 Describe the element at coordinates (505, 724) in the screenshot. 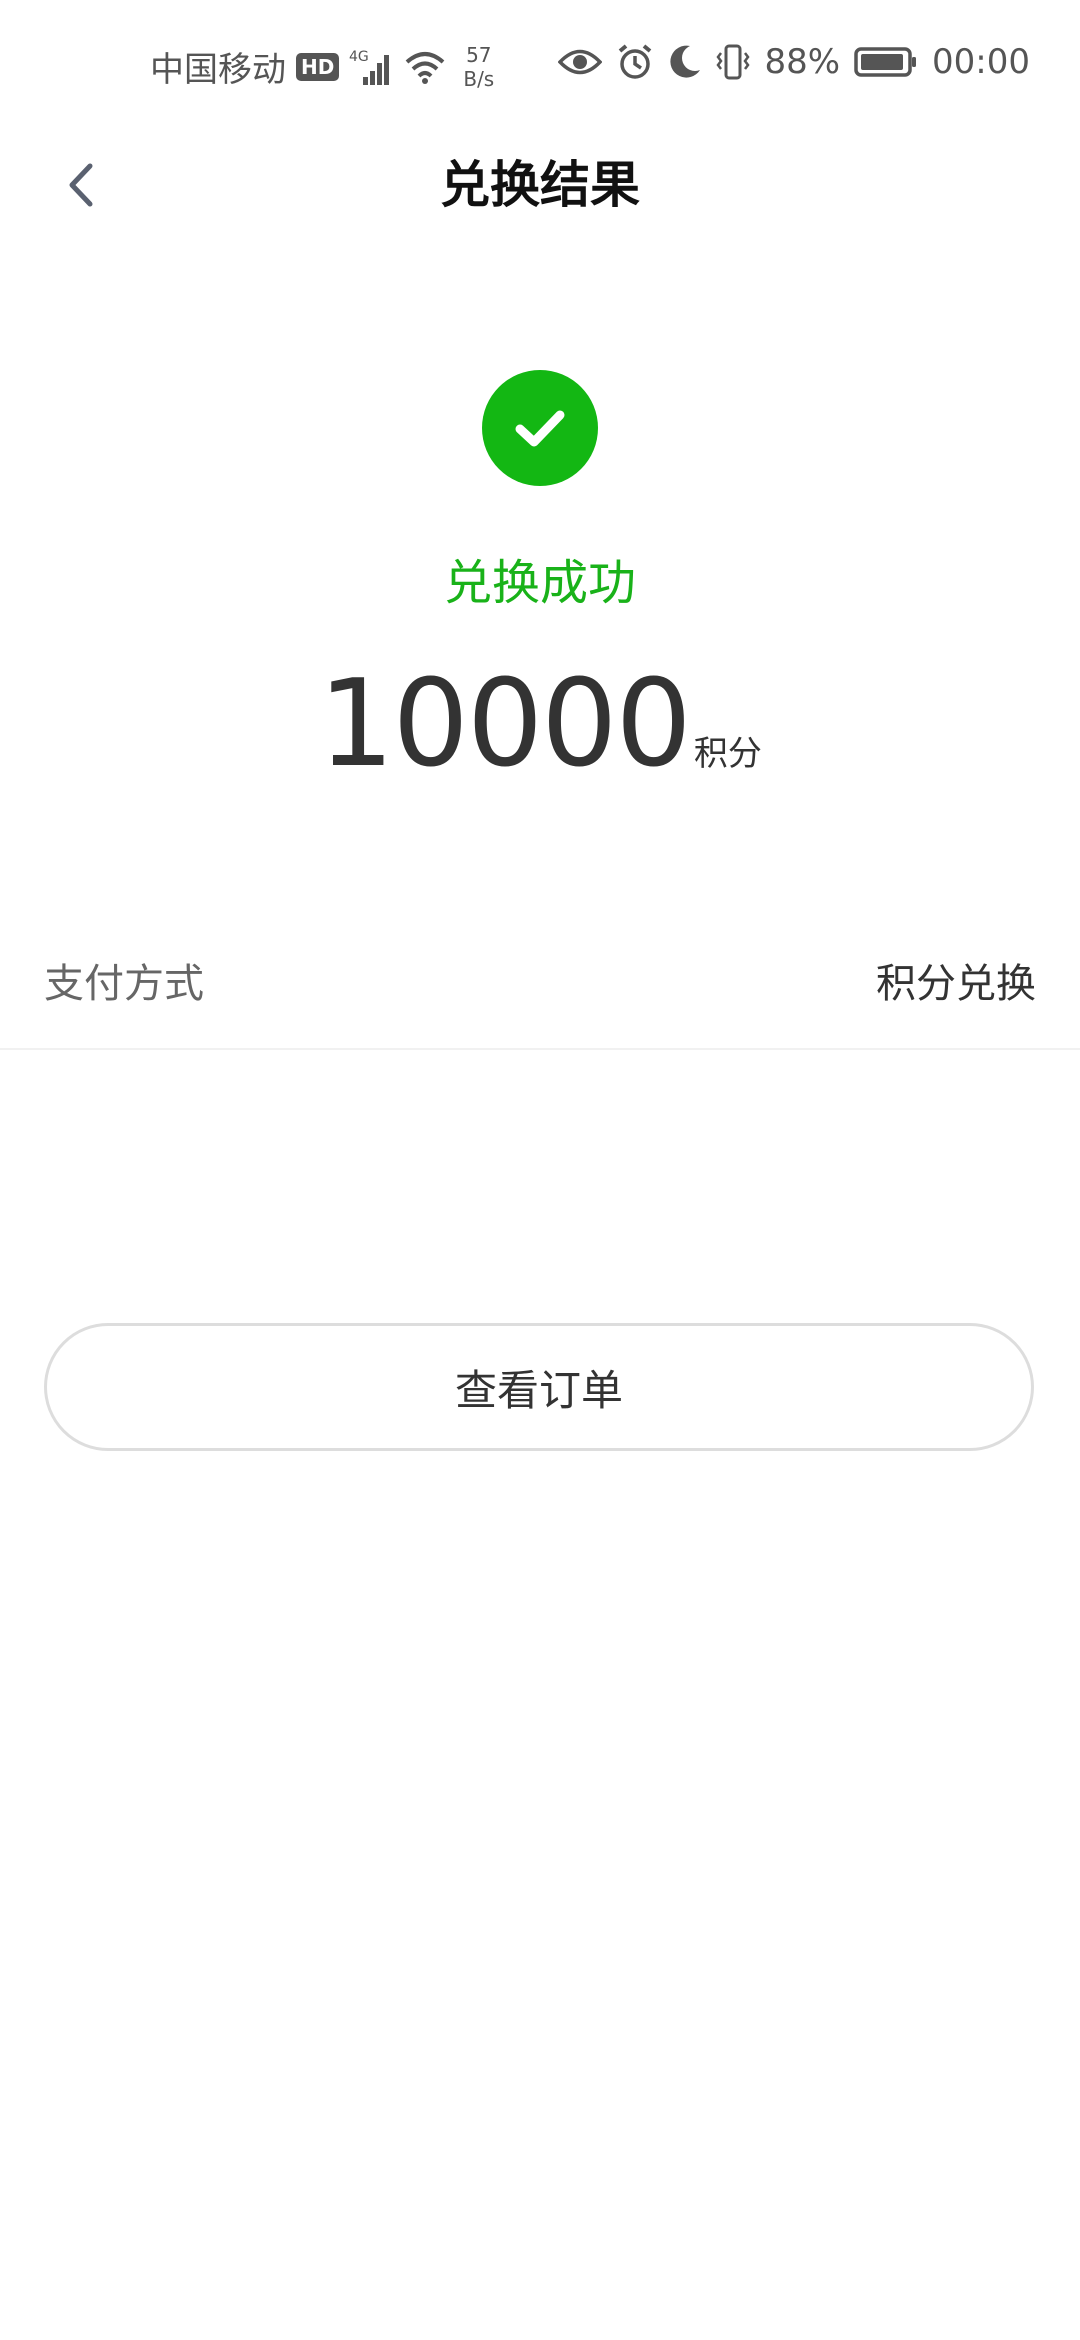

I see `amount-value: 10000` at that location.